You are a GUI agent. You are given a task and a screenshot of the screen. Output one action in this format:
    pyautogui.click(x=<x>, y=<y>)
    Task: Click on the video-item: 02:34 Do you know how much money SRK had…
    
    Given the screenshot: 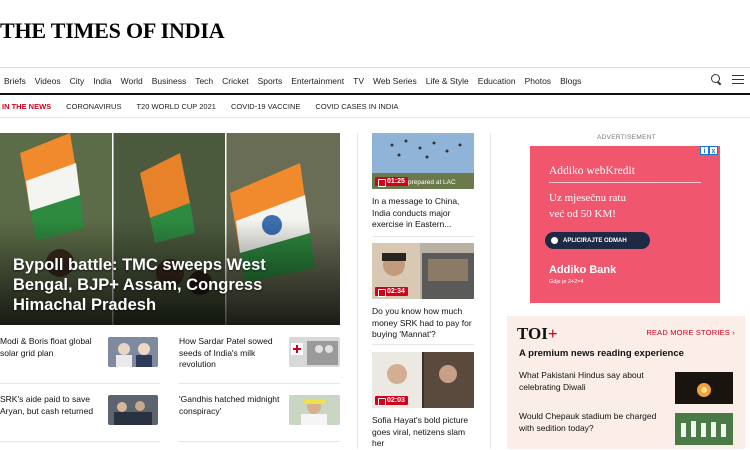 What is the action you would take?
    pyautogui.click(x=423, y=292)
    